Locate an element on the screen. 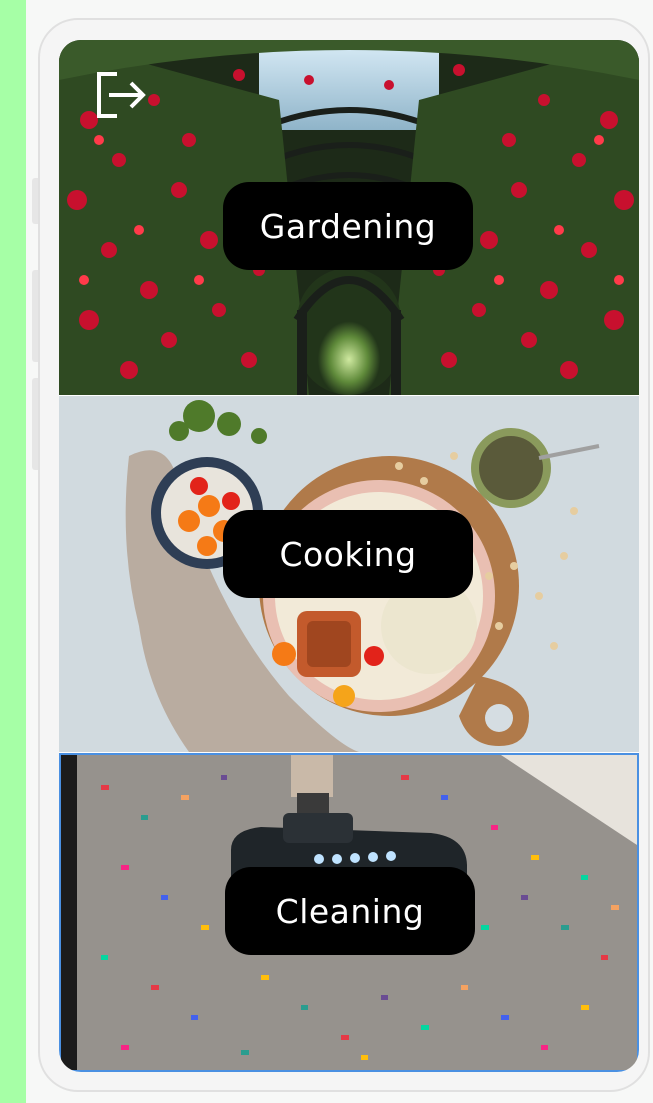 This screenshot has width=653, height=1103. category-button-cleaning: Cleaning is located at coordinates (350, 911).